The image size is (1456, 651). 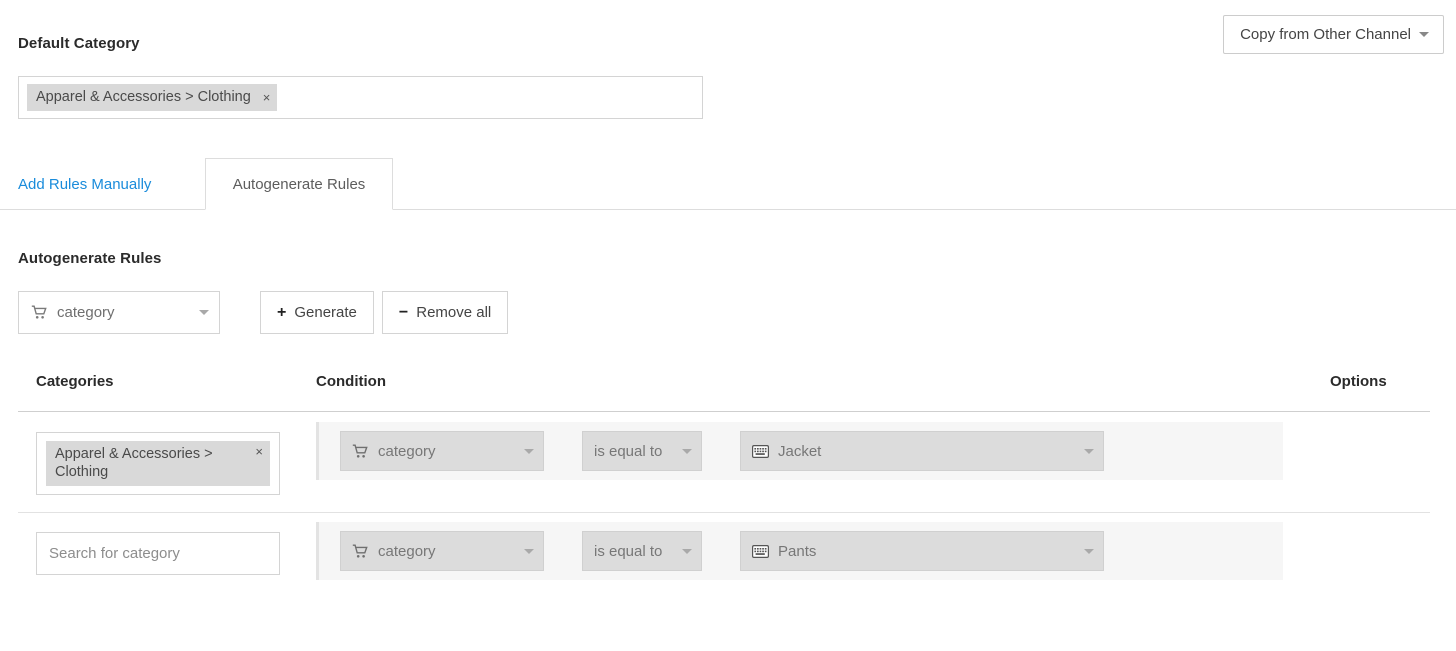 What do you see at coordinates (325, 312) in the screenshot?
I see `generate-button-label: Generate` at bounding box center [325, 312].